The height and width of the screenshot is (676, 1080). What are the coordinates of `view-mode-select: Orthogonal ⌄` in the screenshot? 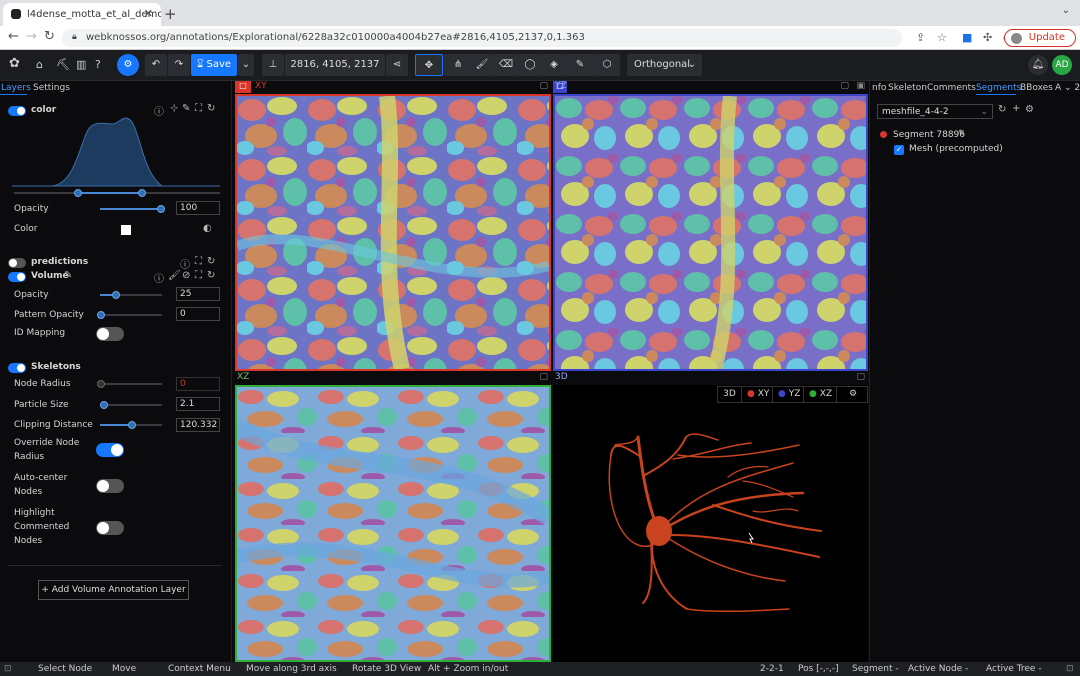 It's located at (664, 65).